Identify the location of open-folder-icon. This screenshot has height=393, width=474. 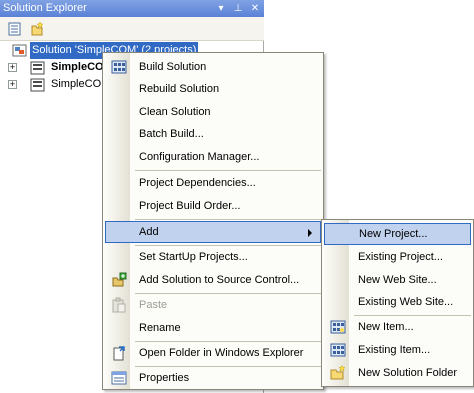
(119, 353).